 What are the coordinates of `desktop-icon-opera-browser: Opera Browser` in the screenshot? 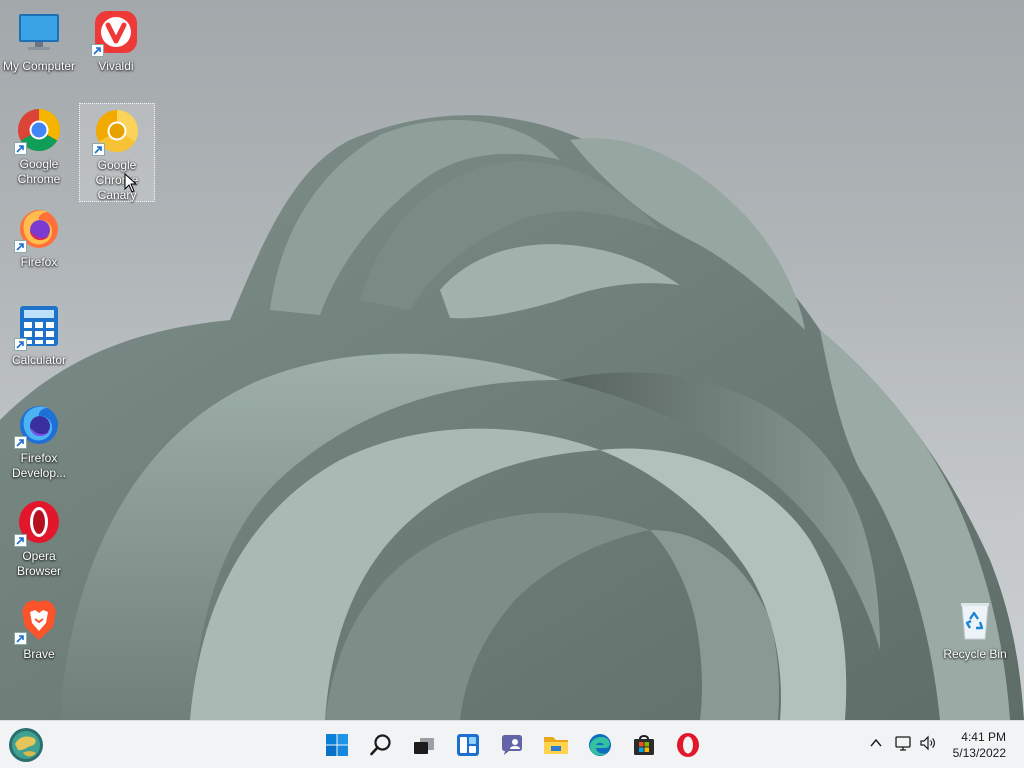 It's located at (39, 537).